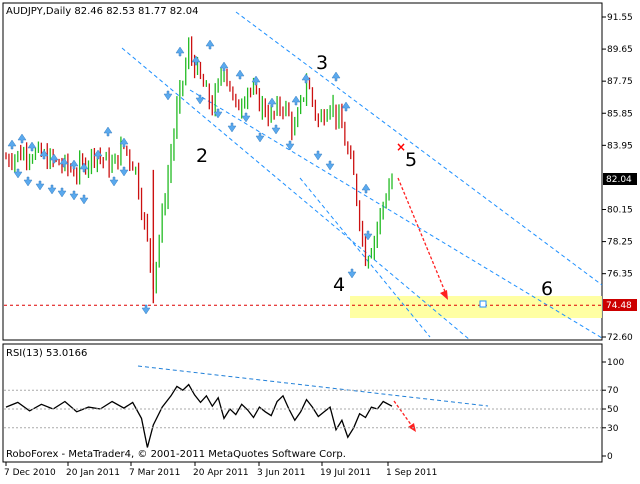 This screenshot has width=640, height=484. Describe the element at coordinates (613, 391) in the screenshot. I see `rsi-tick-label: 70` at that location.